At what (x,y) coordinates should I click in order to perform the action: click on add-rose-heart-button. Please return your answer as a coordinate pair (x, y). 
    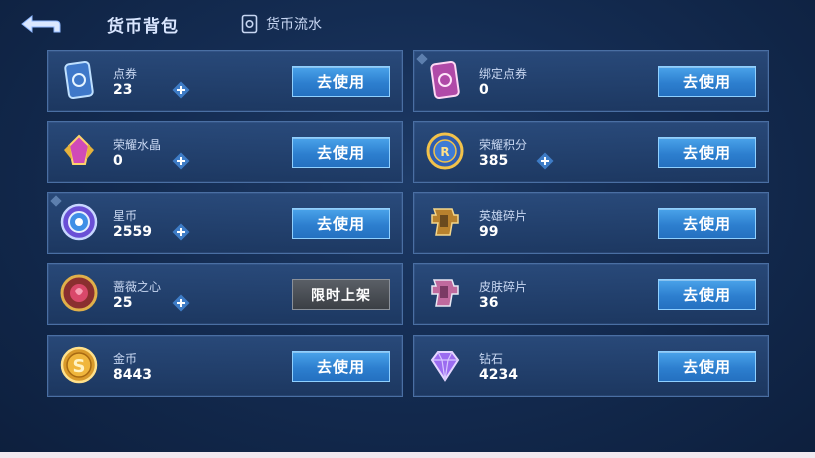
    Looking at the image, I should click on (181, 303).